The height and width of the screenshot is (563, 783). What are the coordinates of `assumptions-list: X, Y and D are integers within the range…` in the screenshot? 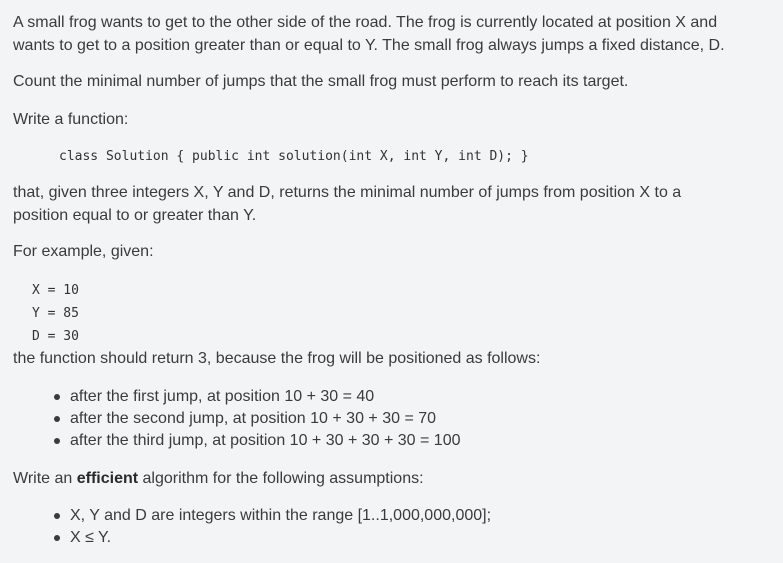 It's located at (271, 527).